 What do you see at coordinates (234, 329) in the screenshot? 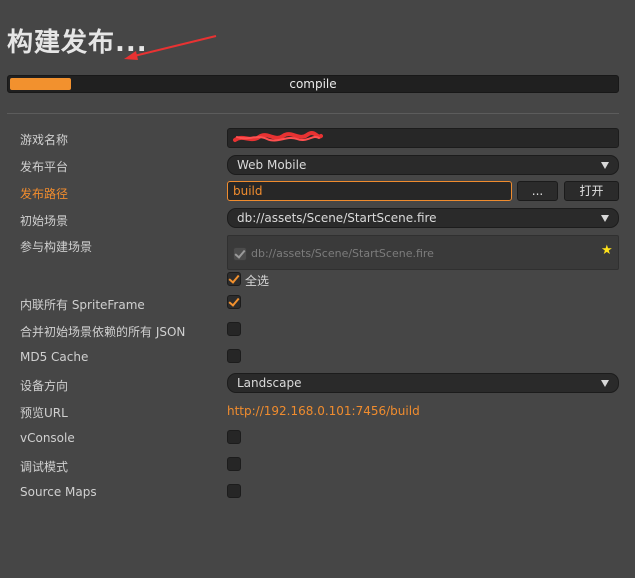
I see `merge-json-checkbox` at bounding box center [234, 329].